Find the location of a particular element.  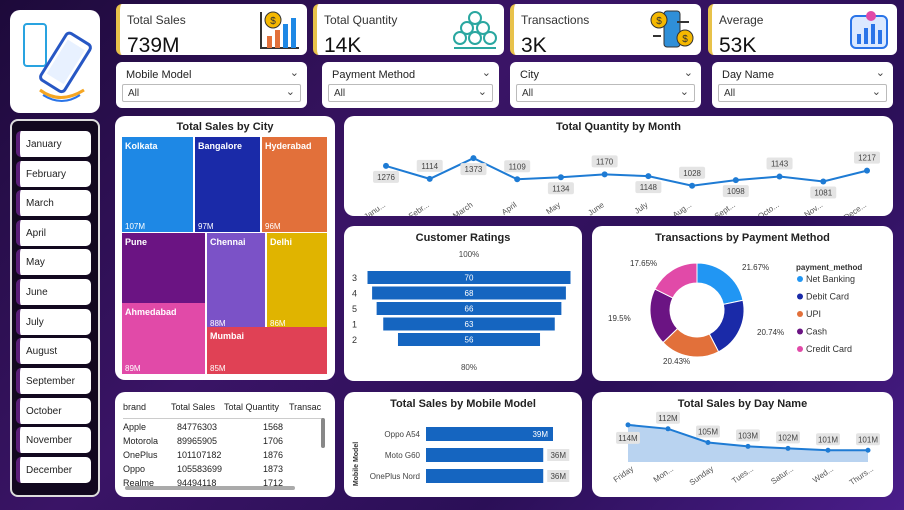

month-item-august: August is located at coordinates (53, 351).